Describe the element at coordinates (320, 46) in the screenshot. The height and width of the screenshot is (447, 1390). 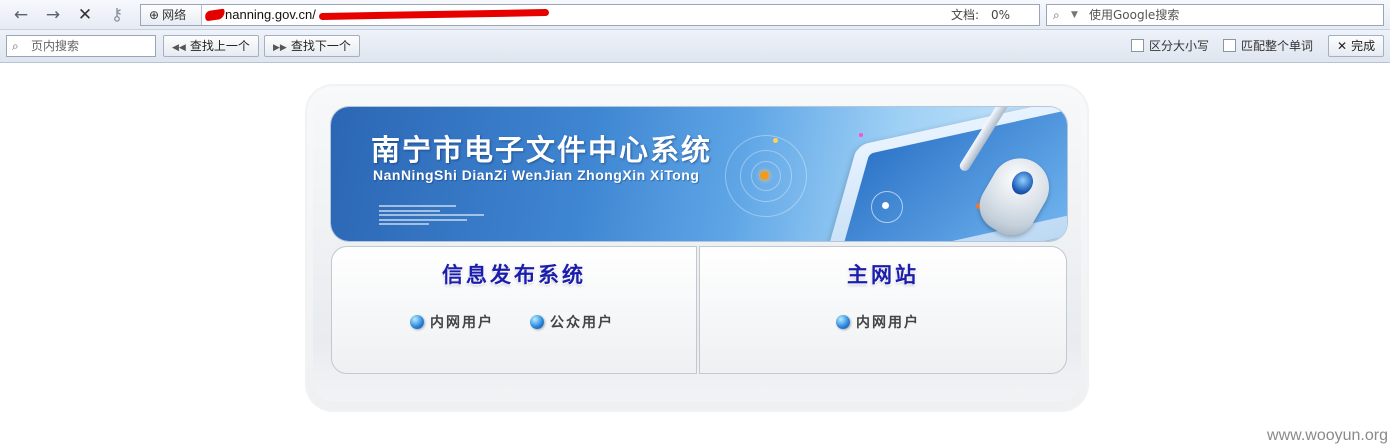
I see `find-next-label: 查找下一个` at that location.